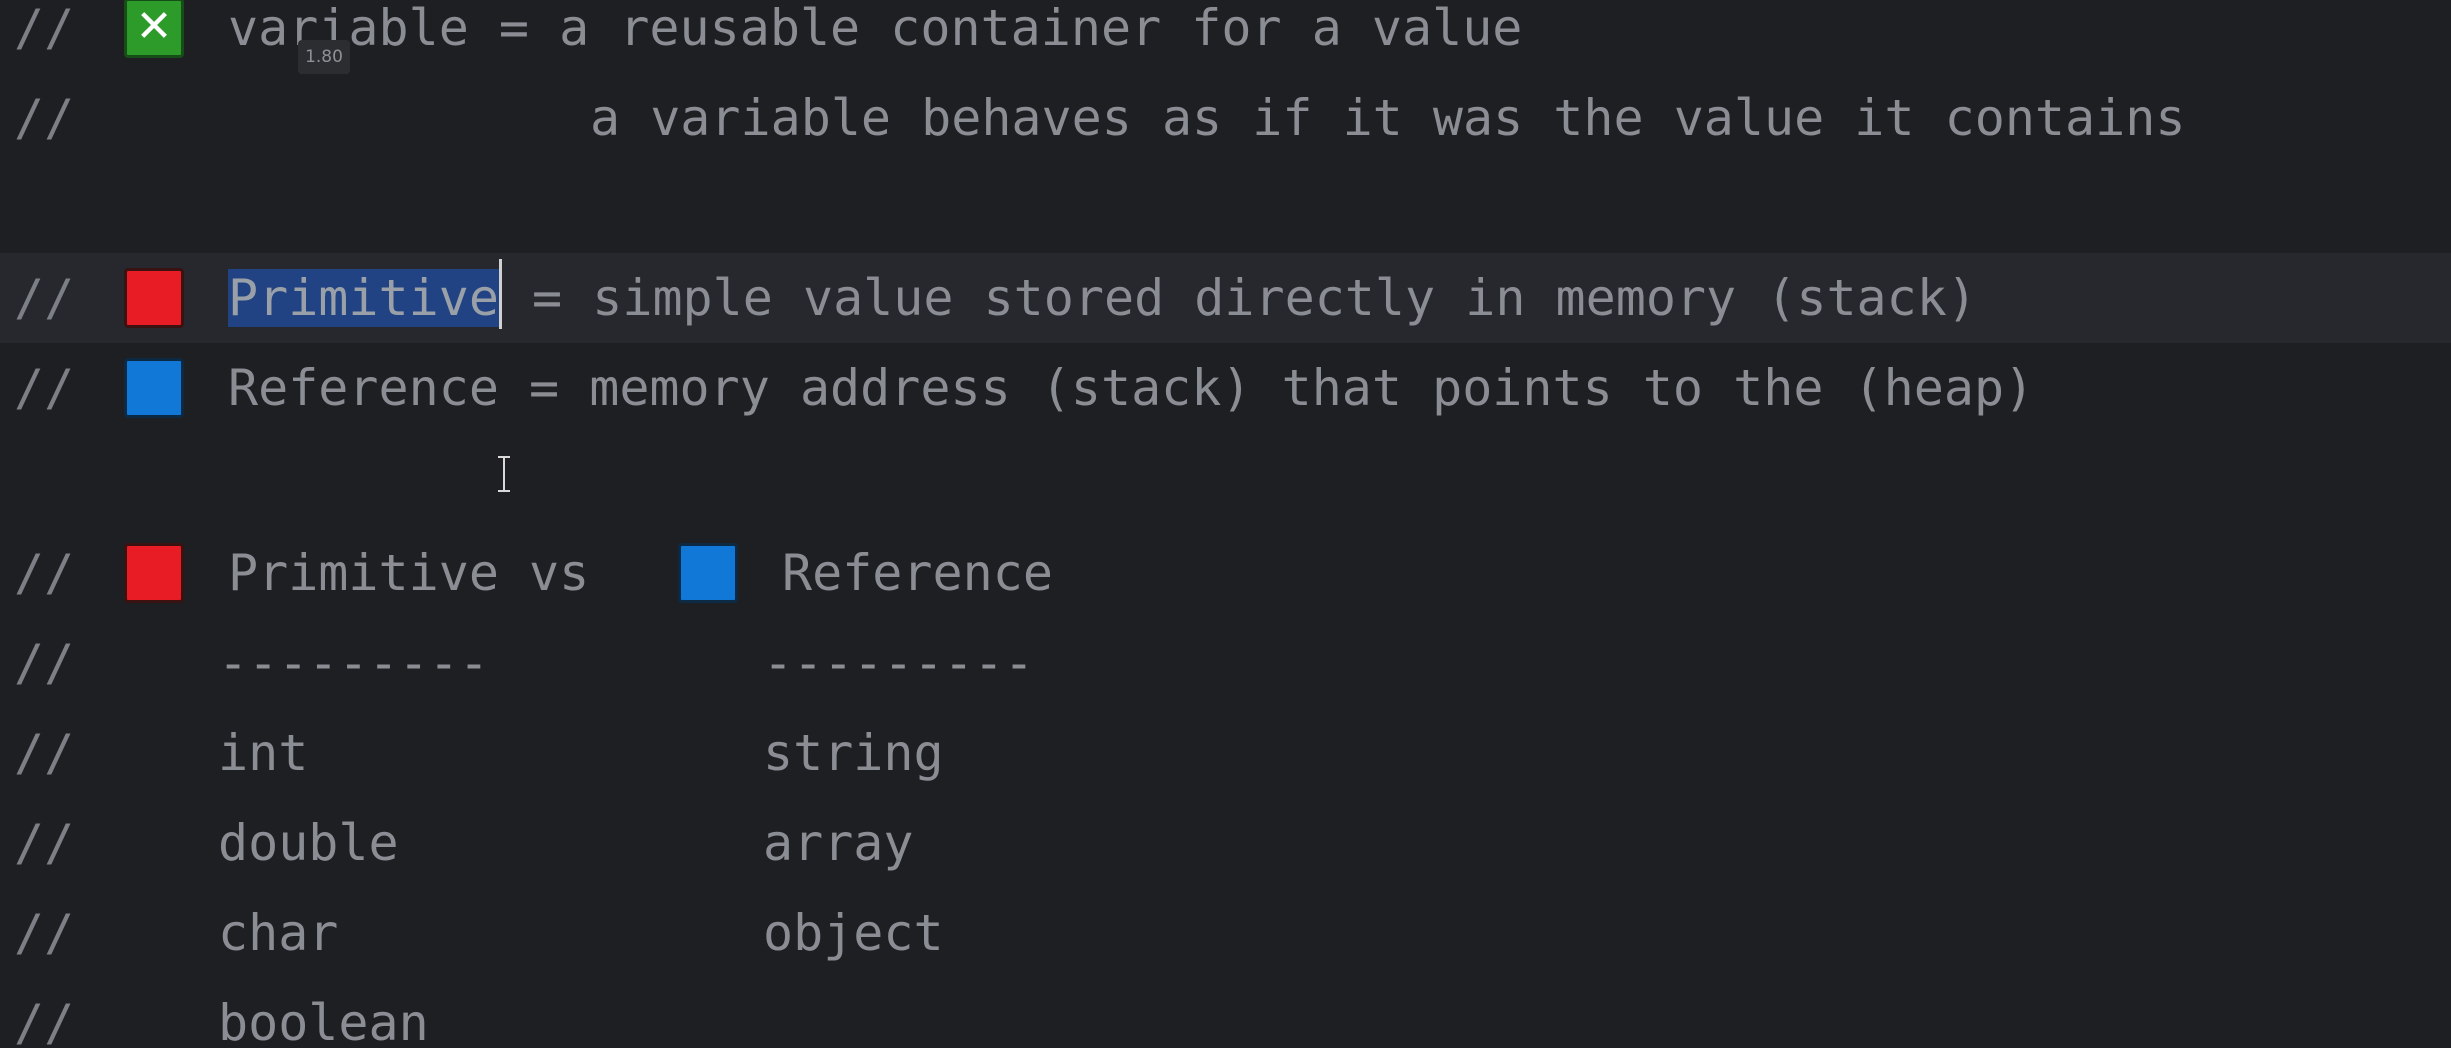  Describe the element at coordinates (1225, 663) in the screenshot. I see `code-line-6: // --------- ---------` at that location.